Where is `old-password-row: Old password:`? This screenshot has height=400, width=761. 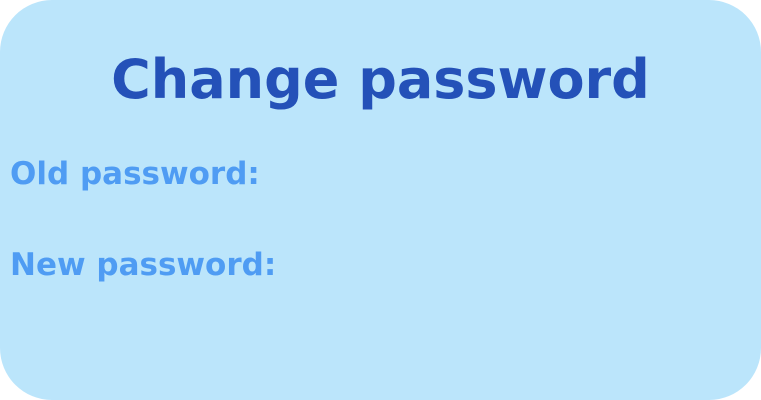 old-password-row: Old password: is located at coordinates (380, 174).